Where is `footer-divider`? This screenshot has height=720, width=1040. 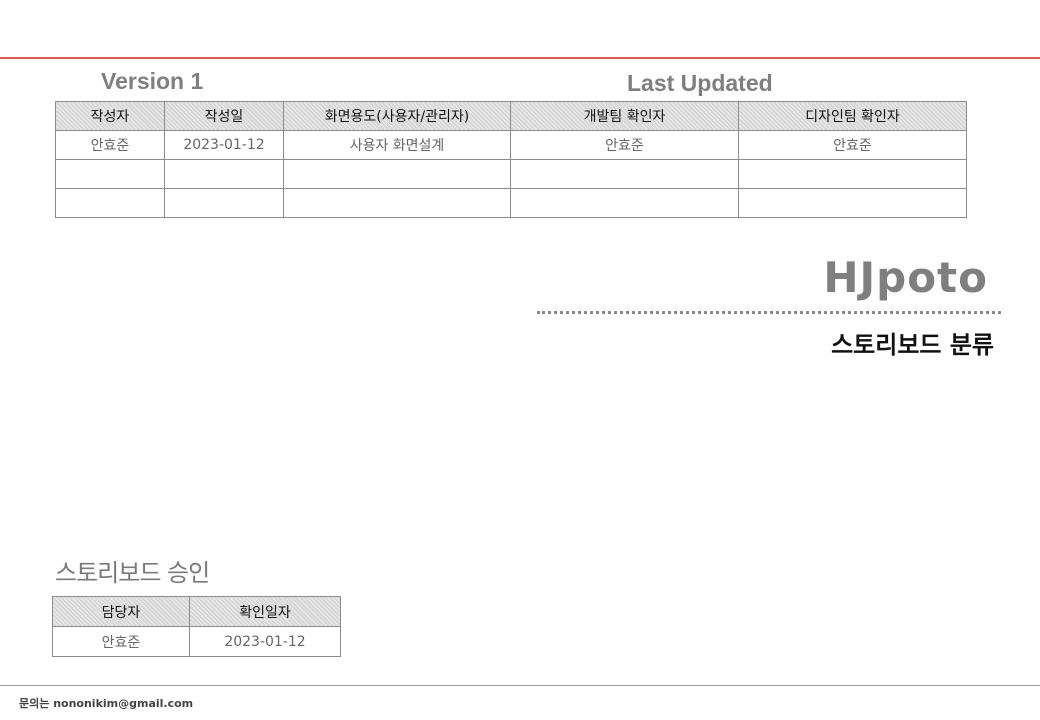
footer-divider is located at coordinates (520, 685).